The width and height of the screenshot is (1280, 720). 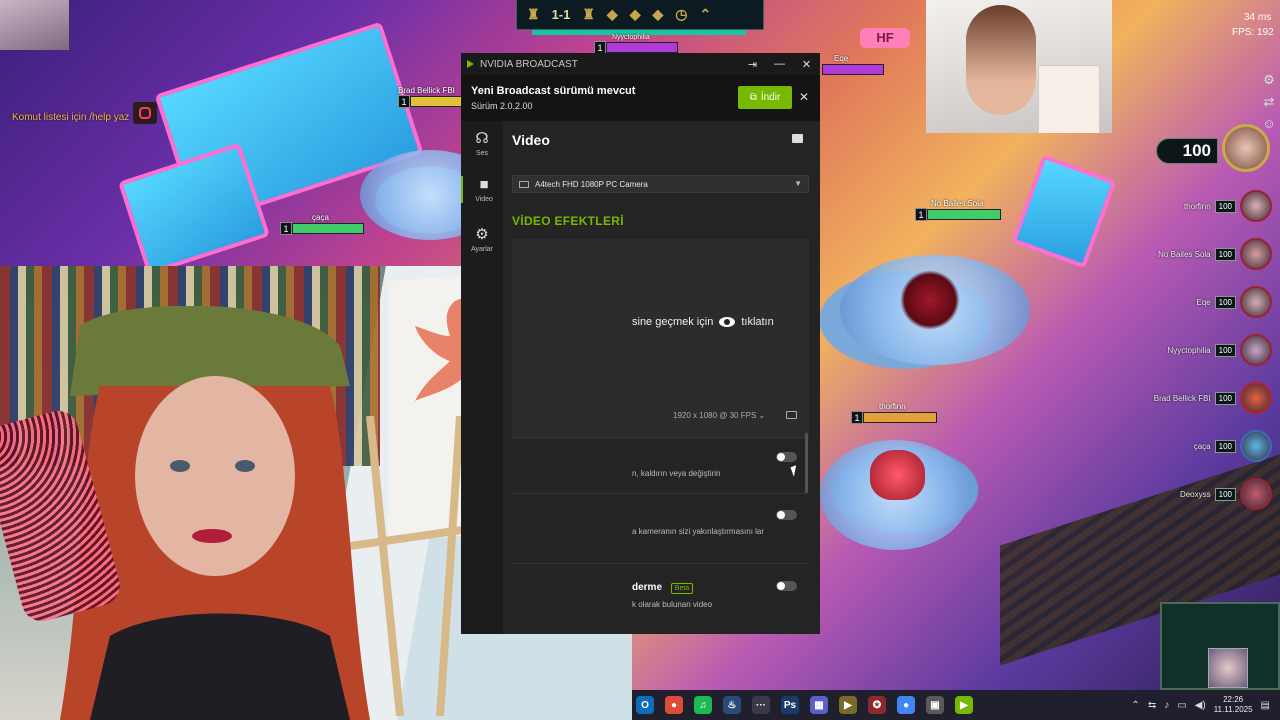 I want to click on player-row: Eqe 100, so click(x=1234, y=302).